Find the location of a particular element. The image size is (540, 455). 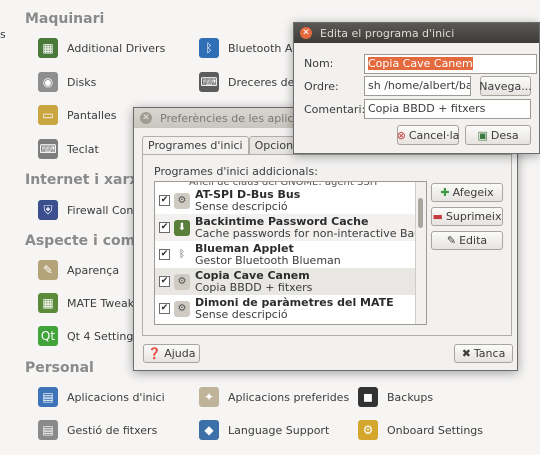

list-item-selected: ✔ ⚙ Copia Cave Canem Copia BBDD + fitxers is located at coordinates (290, 281).